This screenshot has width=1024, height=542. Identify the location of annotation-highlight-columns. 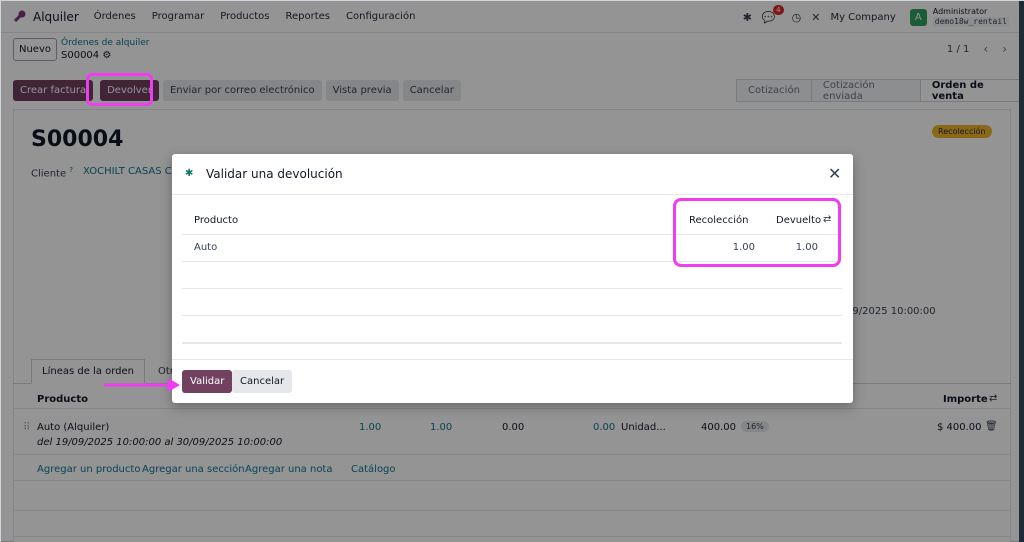
(757, 232).